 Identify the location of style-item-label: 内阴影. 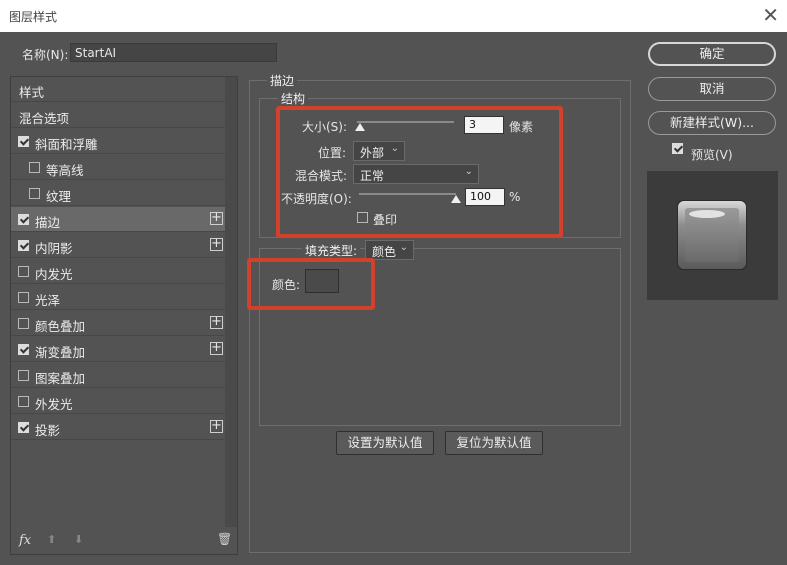
(54, 248).